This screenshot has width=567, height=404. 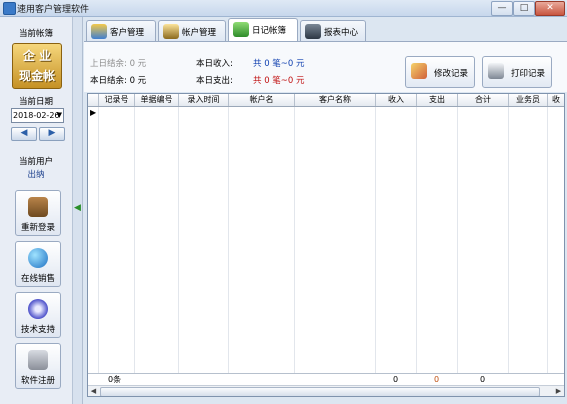 I want to click on title-bar: 速用客户管理软件 — □ ✕, so click(x=283, y=8).